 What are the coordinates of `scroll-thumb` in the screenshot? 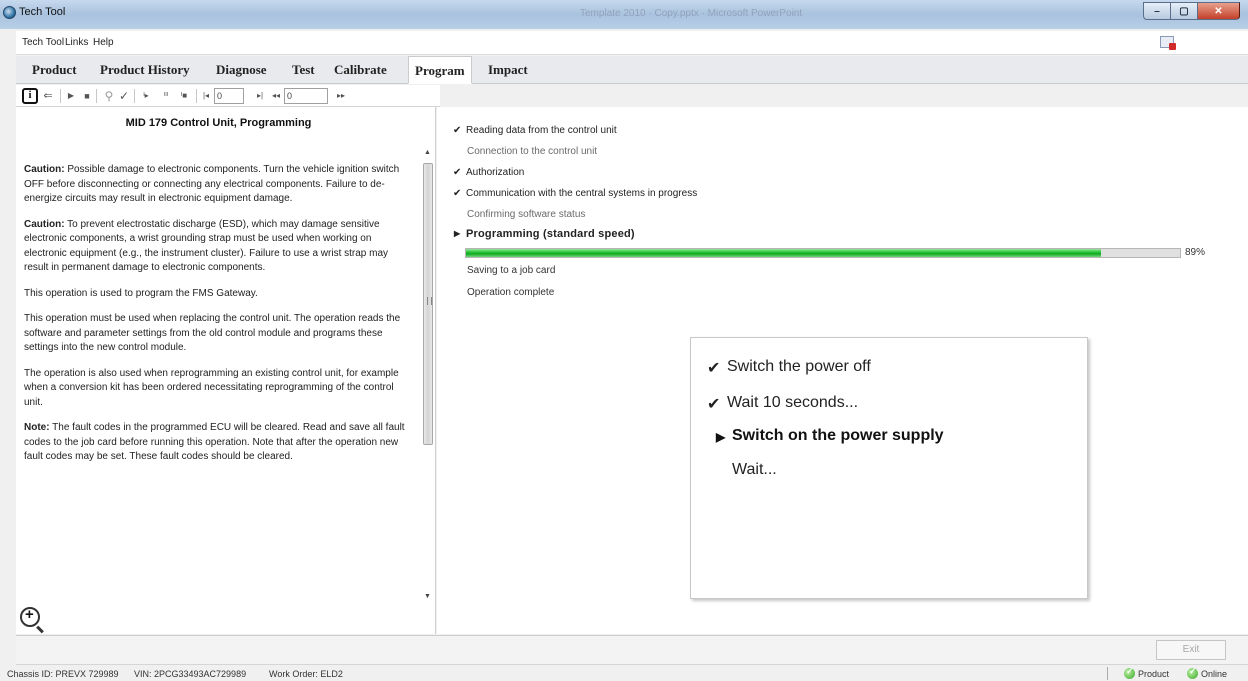 It's located at (428, 304).